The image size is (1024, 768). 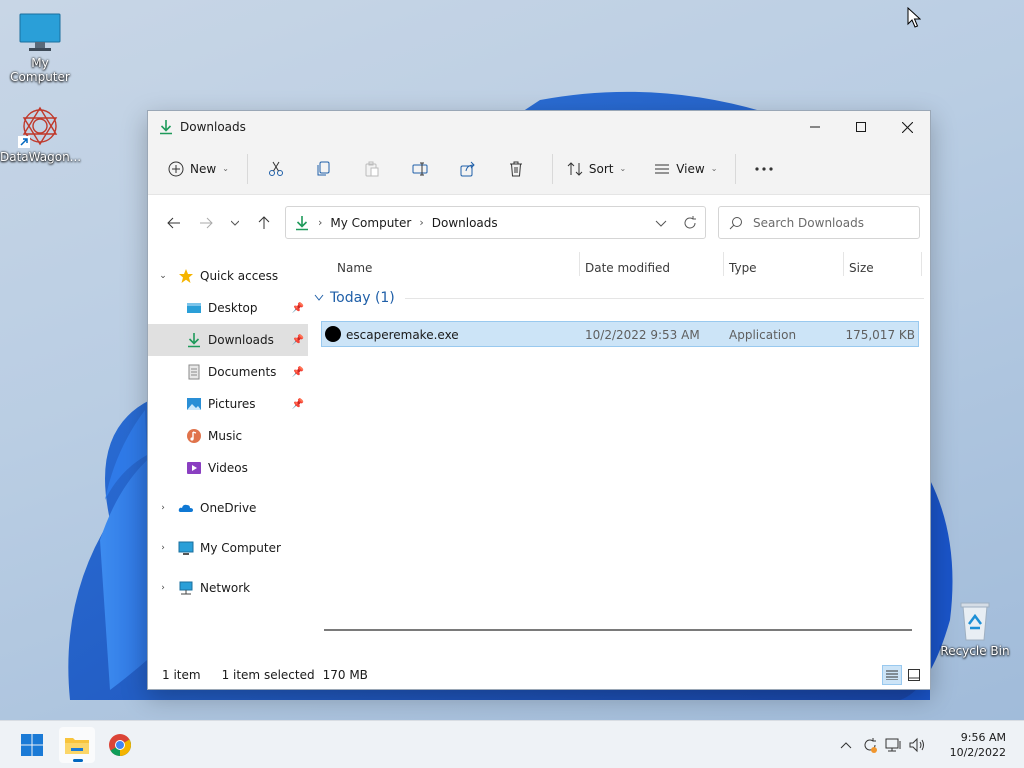 What do you see at coordinates (690, 168) in the screenshot?
I see `view-label: View` at bounding box center [690, 168].